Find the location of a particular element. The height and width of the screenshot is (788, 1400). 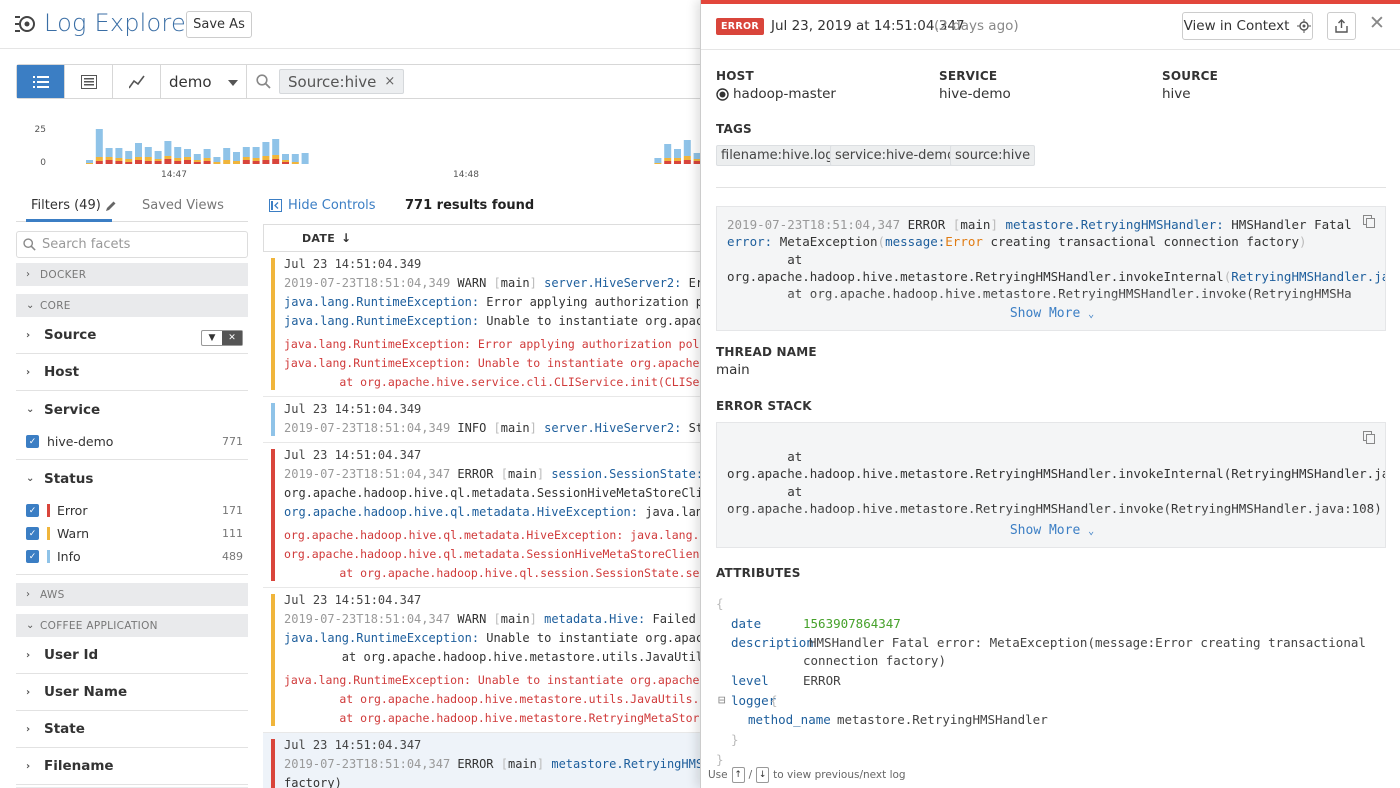

patterns-view-button is located at coordinates (89, 81).